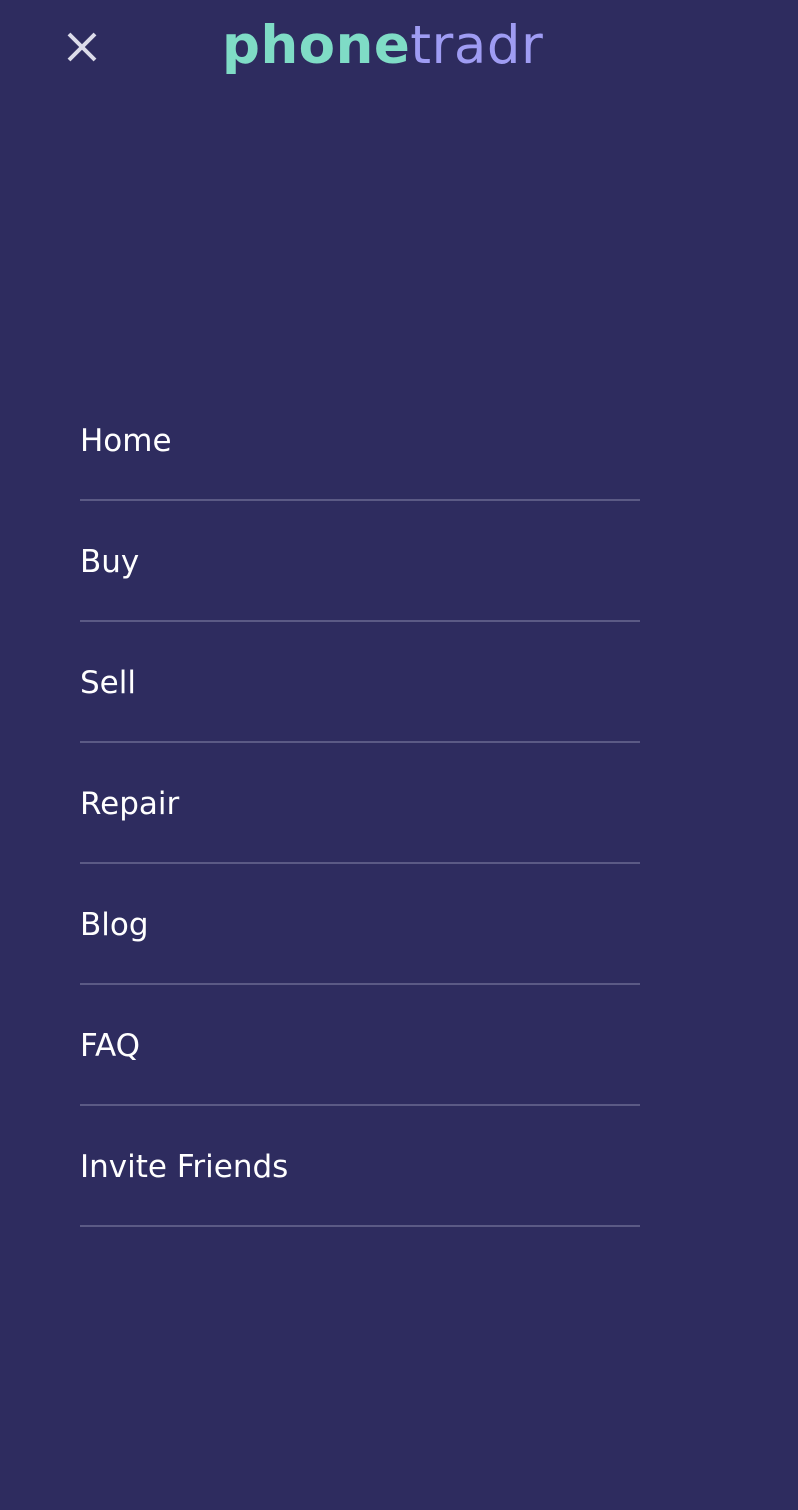  What do you see at coordinates (108, 682) in the screenshot?
I see `nav-item-label: Sell` at bounding box center [108, 682].